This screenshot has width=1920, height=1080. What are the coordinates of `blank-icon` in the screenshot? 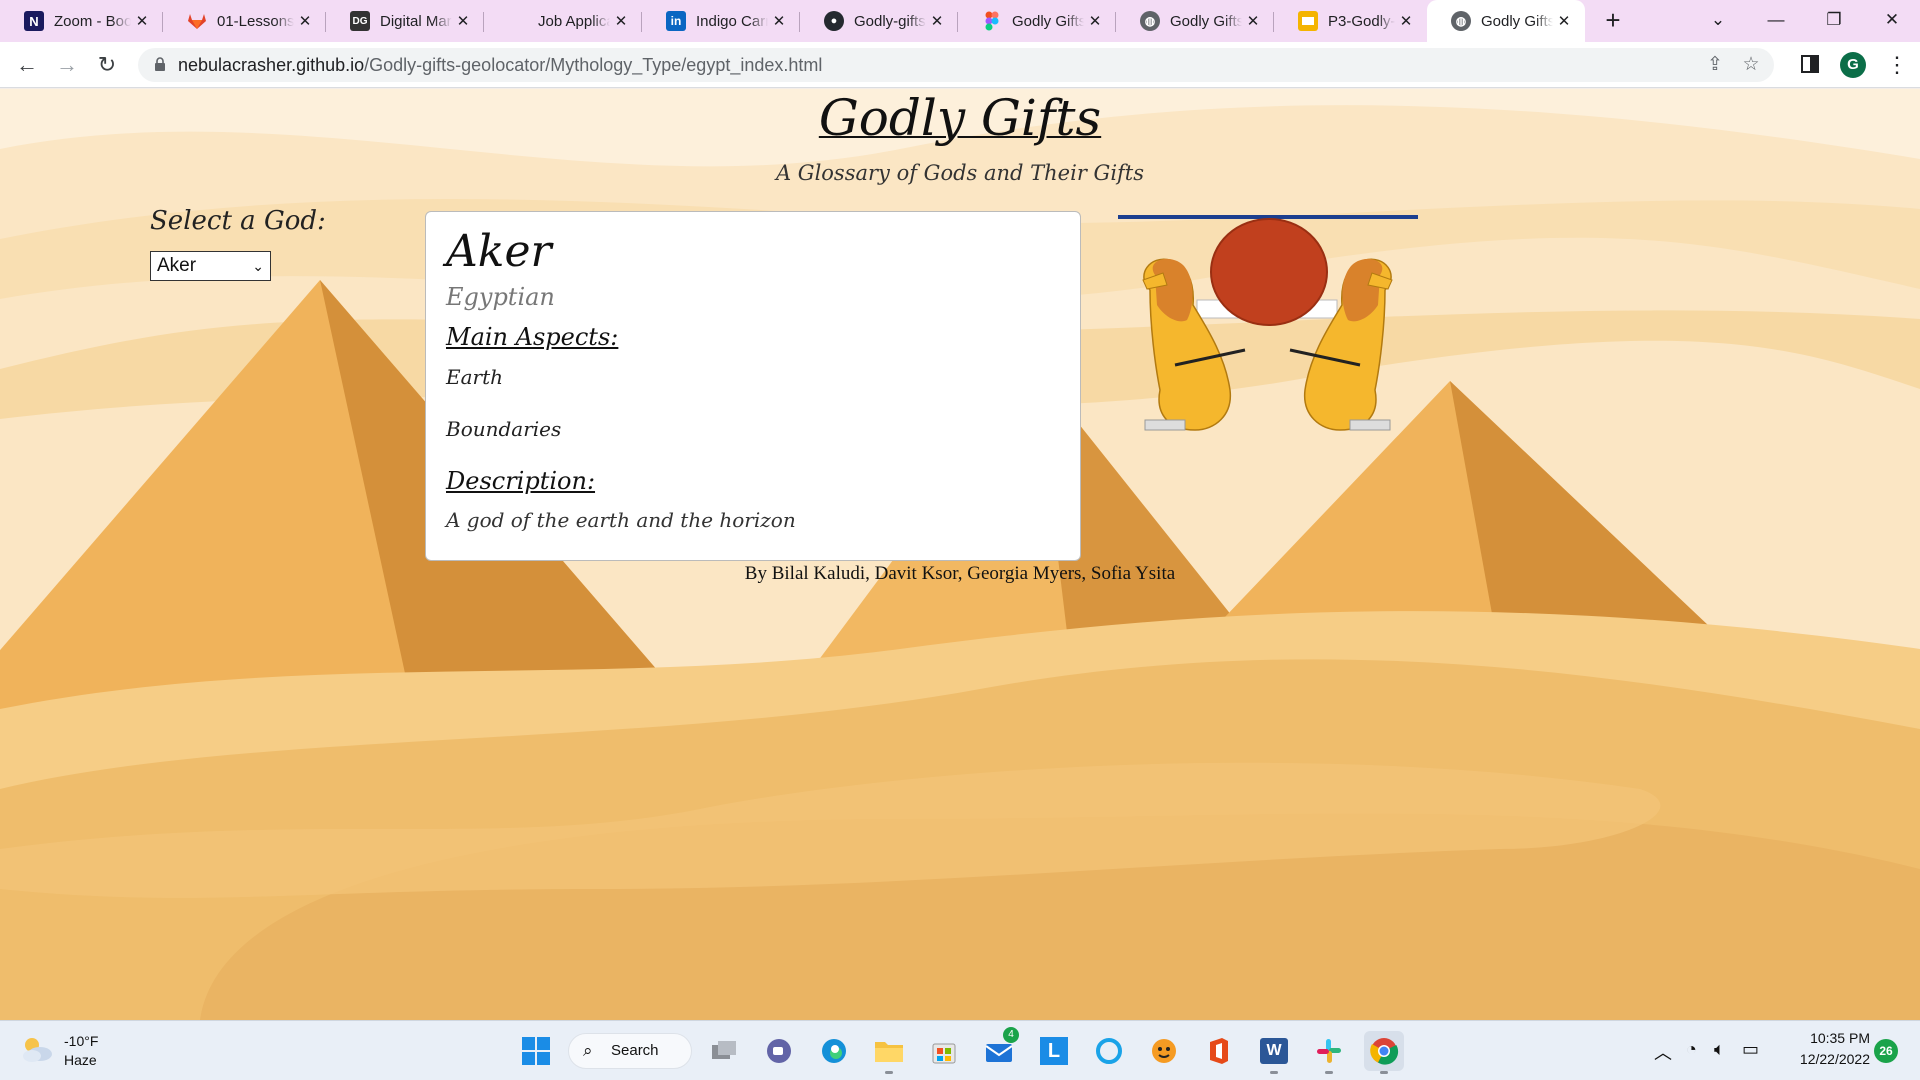 It's located at (518, 21).